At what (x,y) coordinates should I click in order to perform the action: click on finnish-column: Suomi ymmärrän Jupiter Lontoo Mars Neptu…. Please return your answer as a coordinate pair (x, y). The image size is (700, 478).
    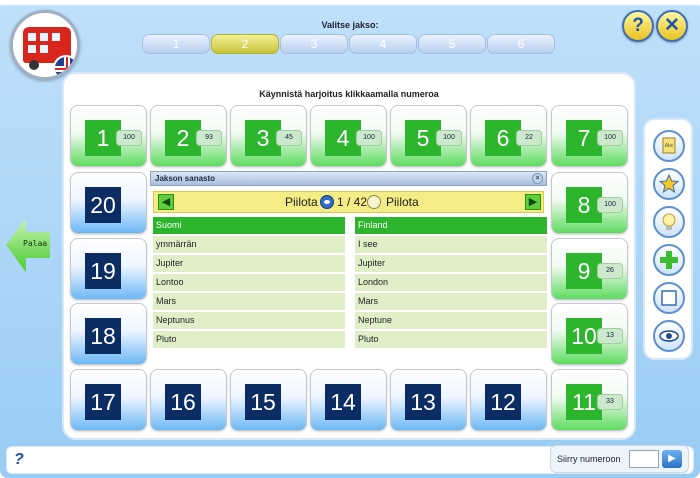
    Looking at the image, I should click on (249, 283).